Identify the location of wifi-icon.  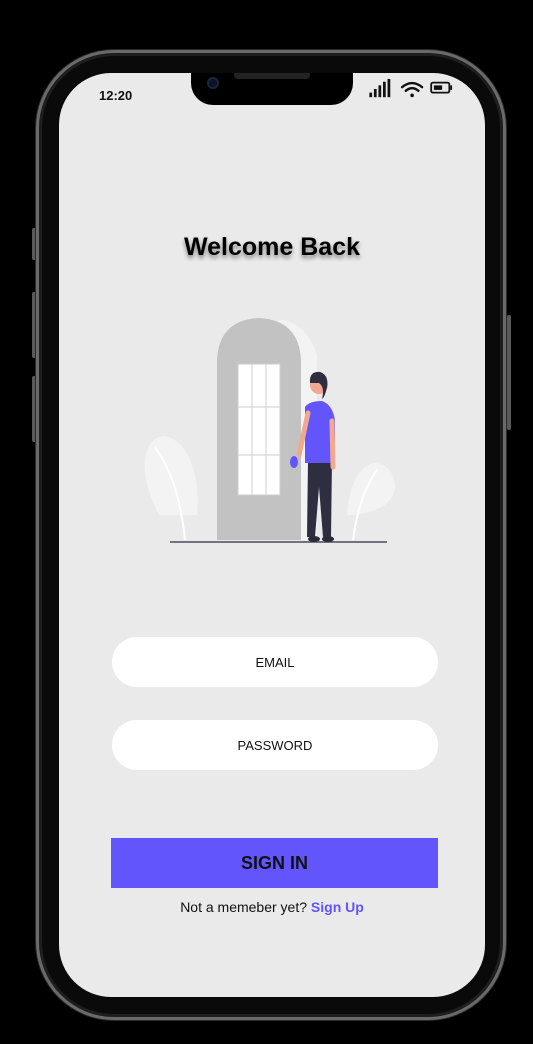
(412, 89).